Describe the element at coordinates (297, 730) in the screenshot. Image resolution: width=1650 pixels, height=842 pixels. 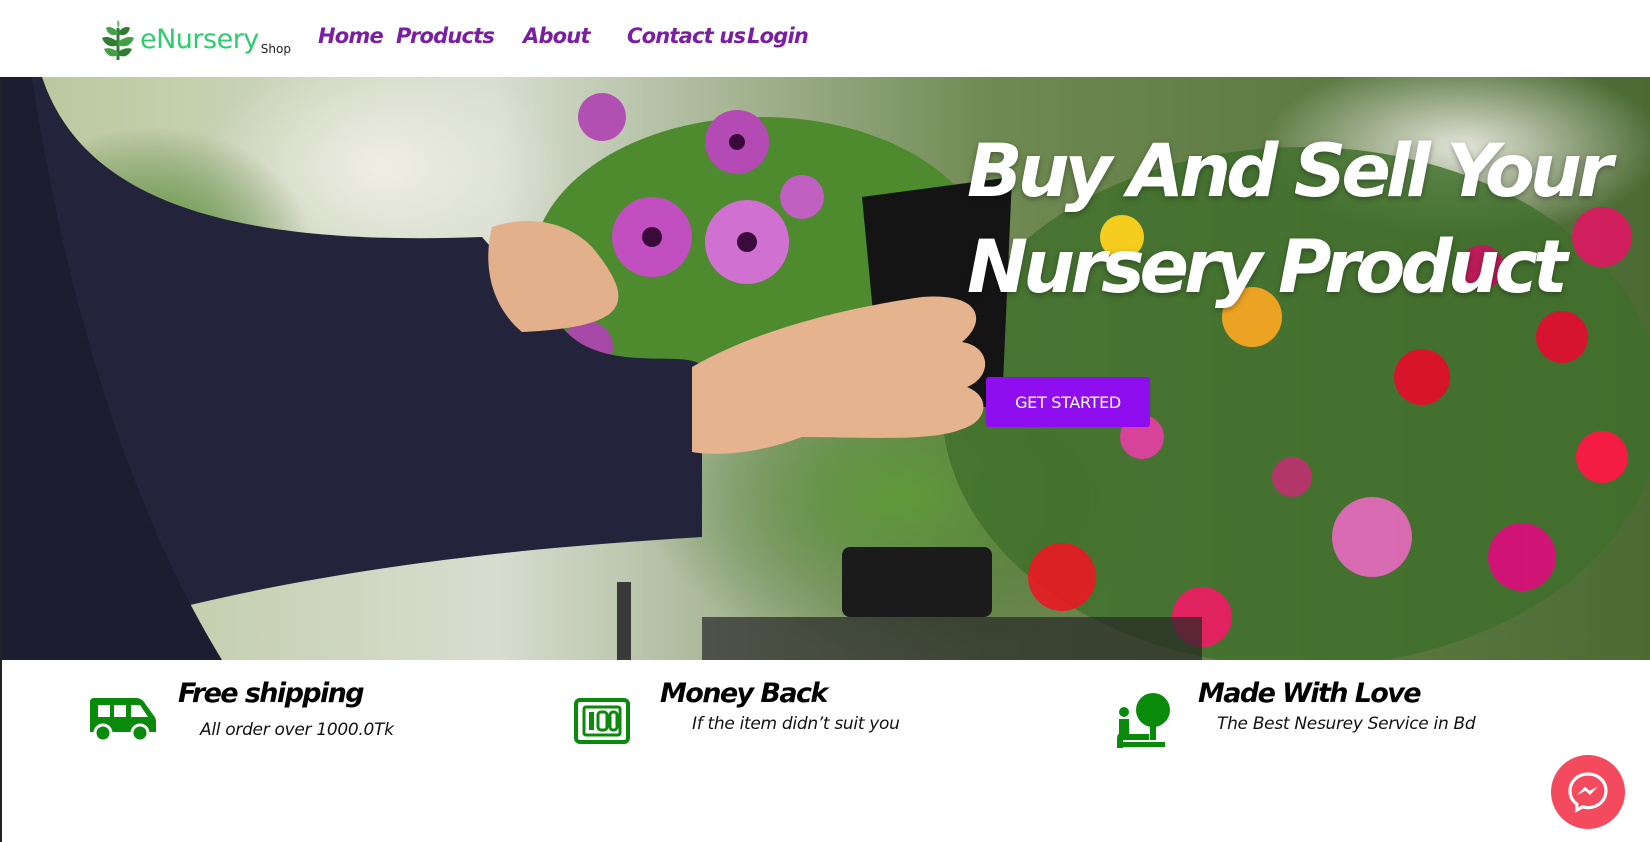
I see `feature-subtitle: All order over 1000.0Tk` at that location.